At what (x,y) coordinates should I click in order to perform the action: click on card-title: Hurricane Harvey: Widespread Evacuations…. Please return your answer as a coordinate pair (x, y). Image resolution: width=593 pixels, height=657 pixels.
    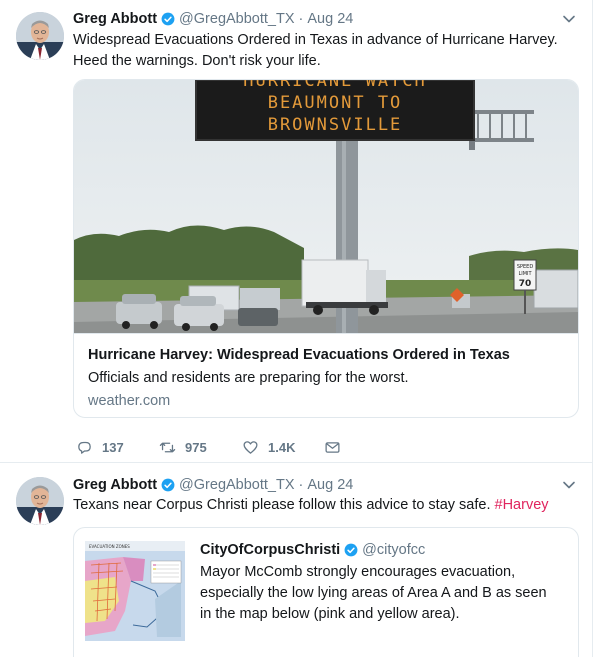
    Looking at the image, I should click on (326, 355).